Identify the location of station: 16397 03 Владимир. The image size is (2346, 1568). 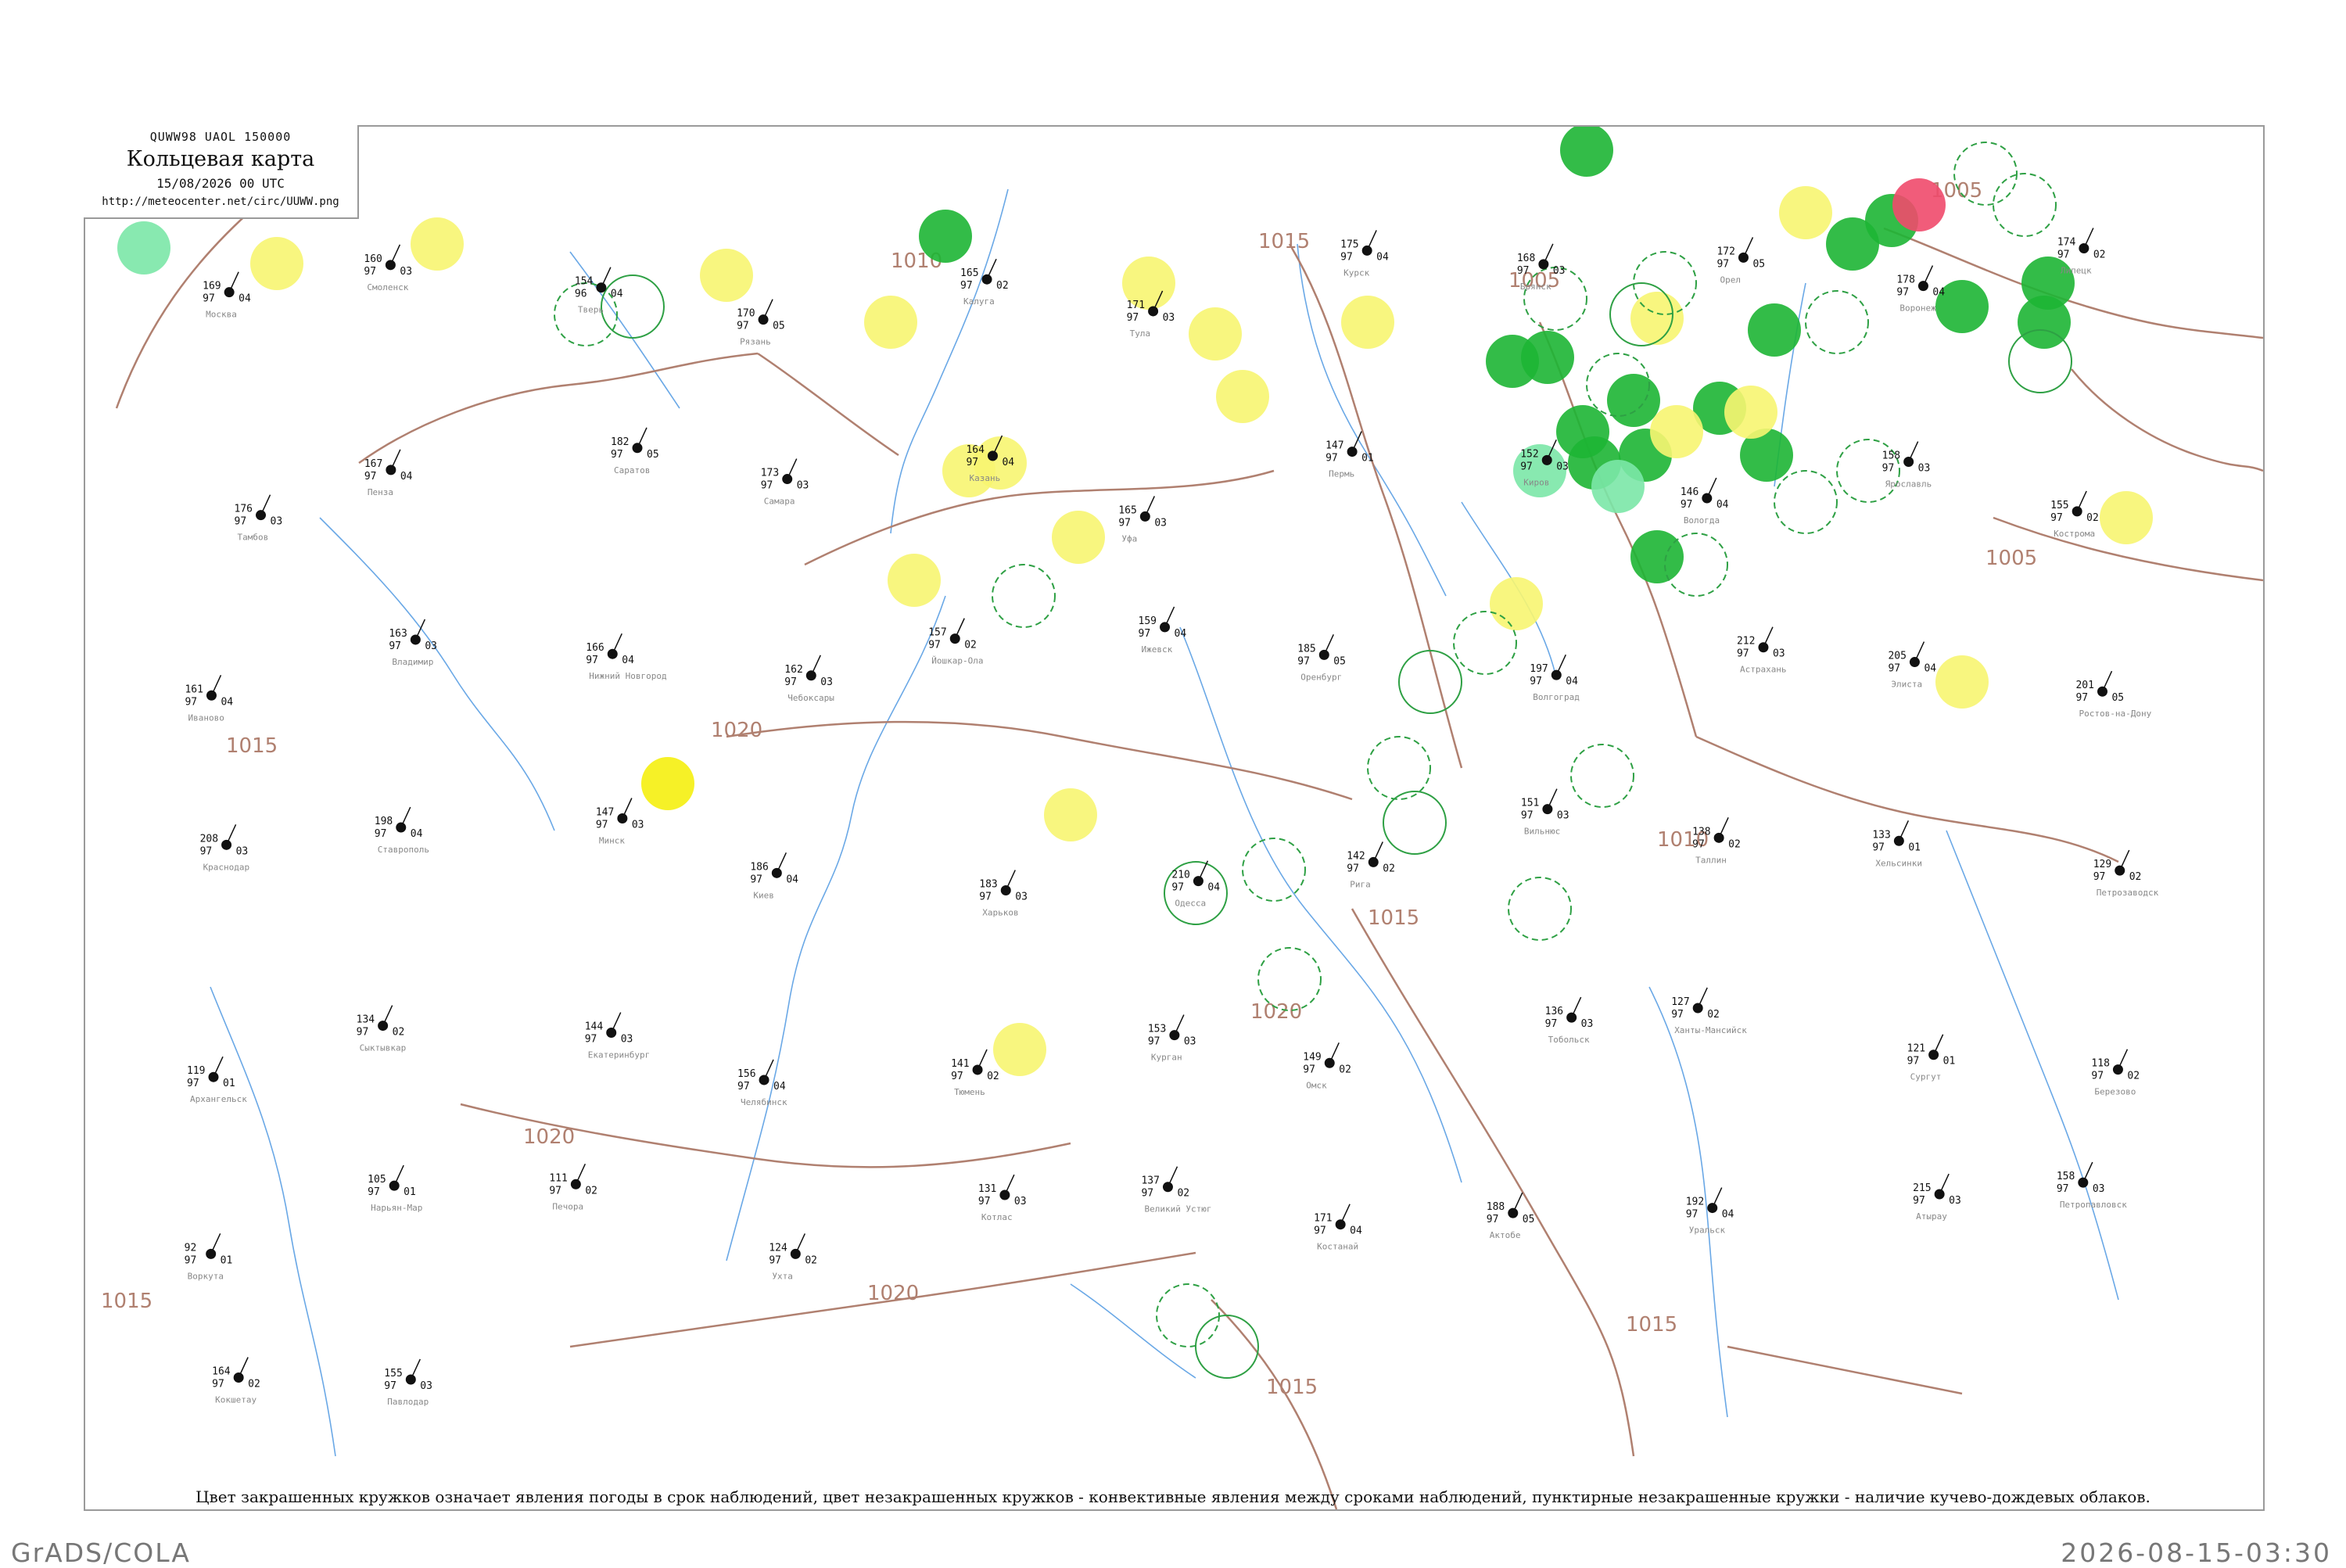
(413, 643).